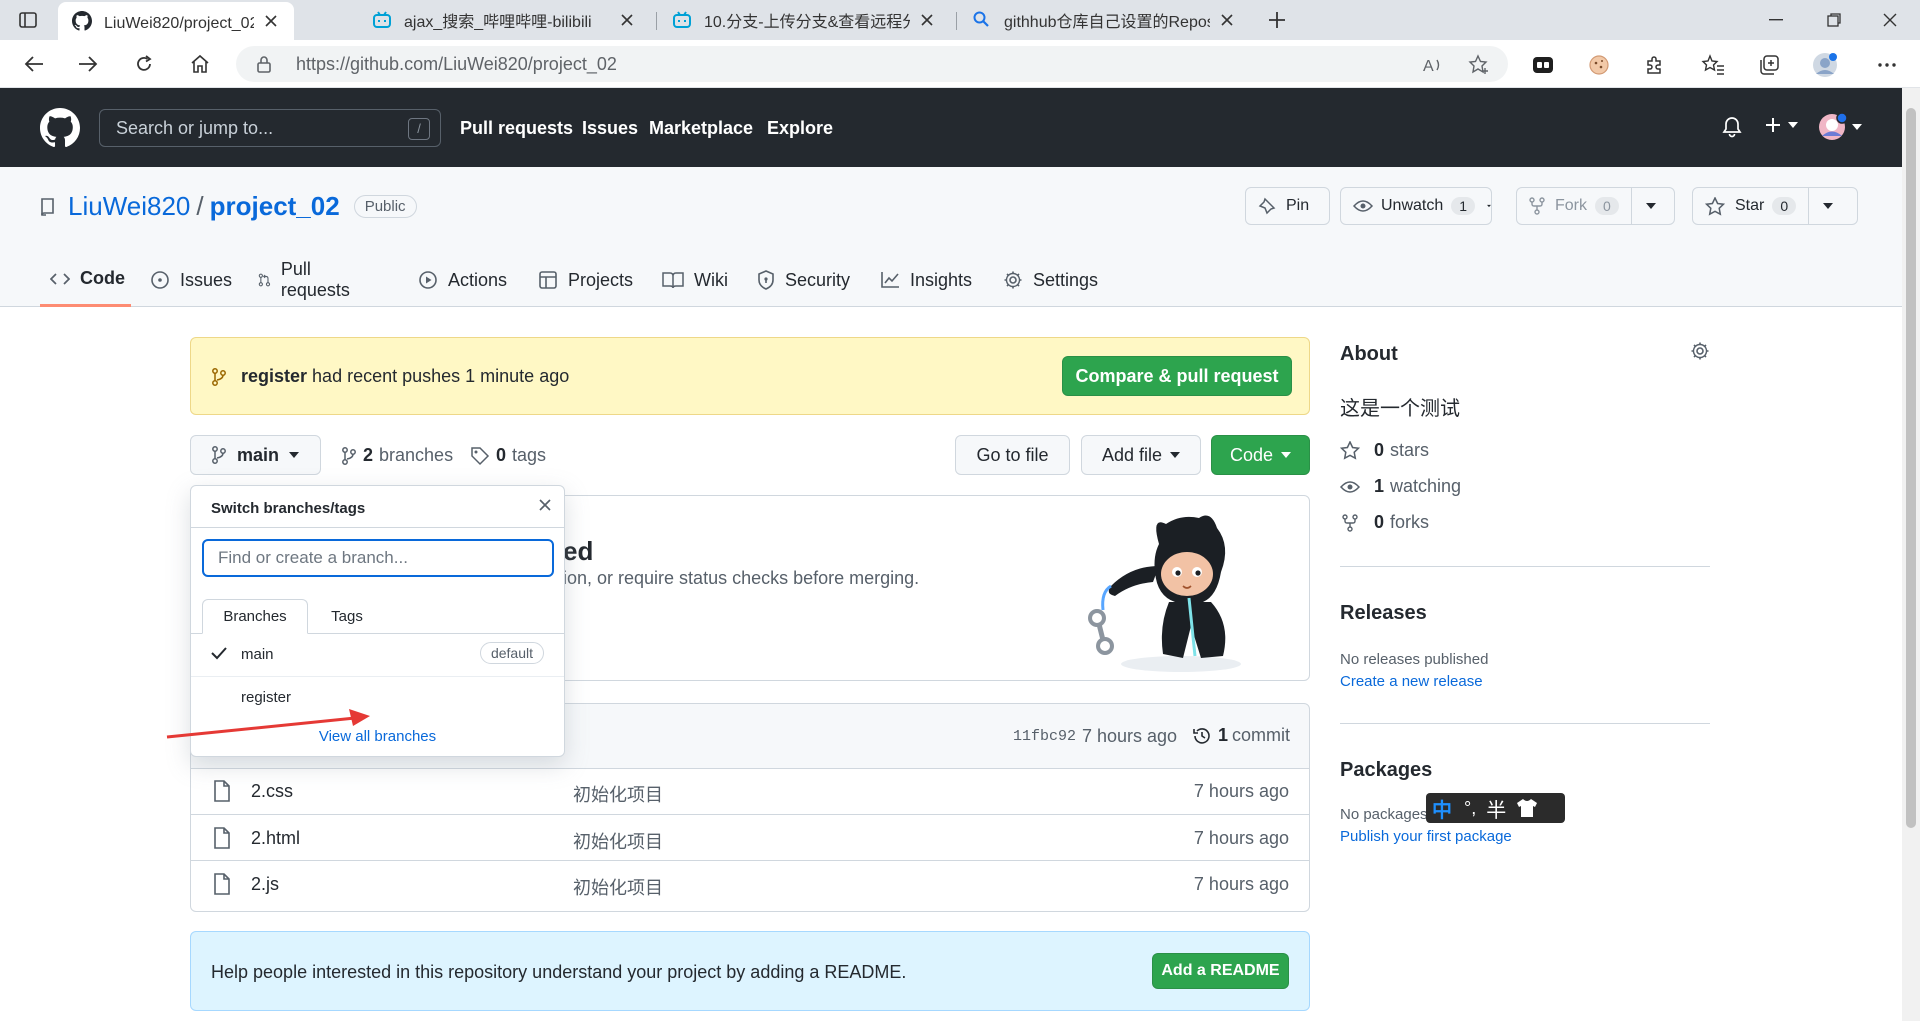 This screenshot has width=1920, height=1021. What do you see at coordinates (1834, 20) in the screenshot?
I see `restore-icon` at bounding box center [1834, 20].